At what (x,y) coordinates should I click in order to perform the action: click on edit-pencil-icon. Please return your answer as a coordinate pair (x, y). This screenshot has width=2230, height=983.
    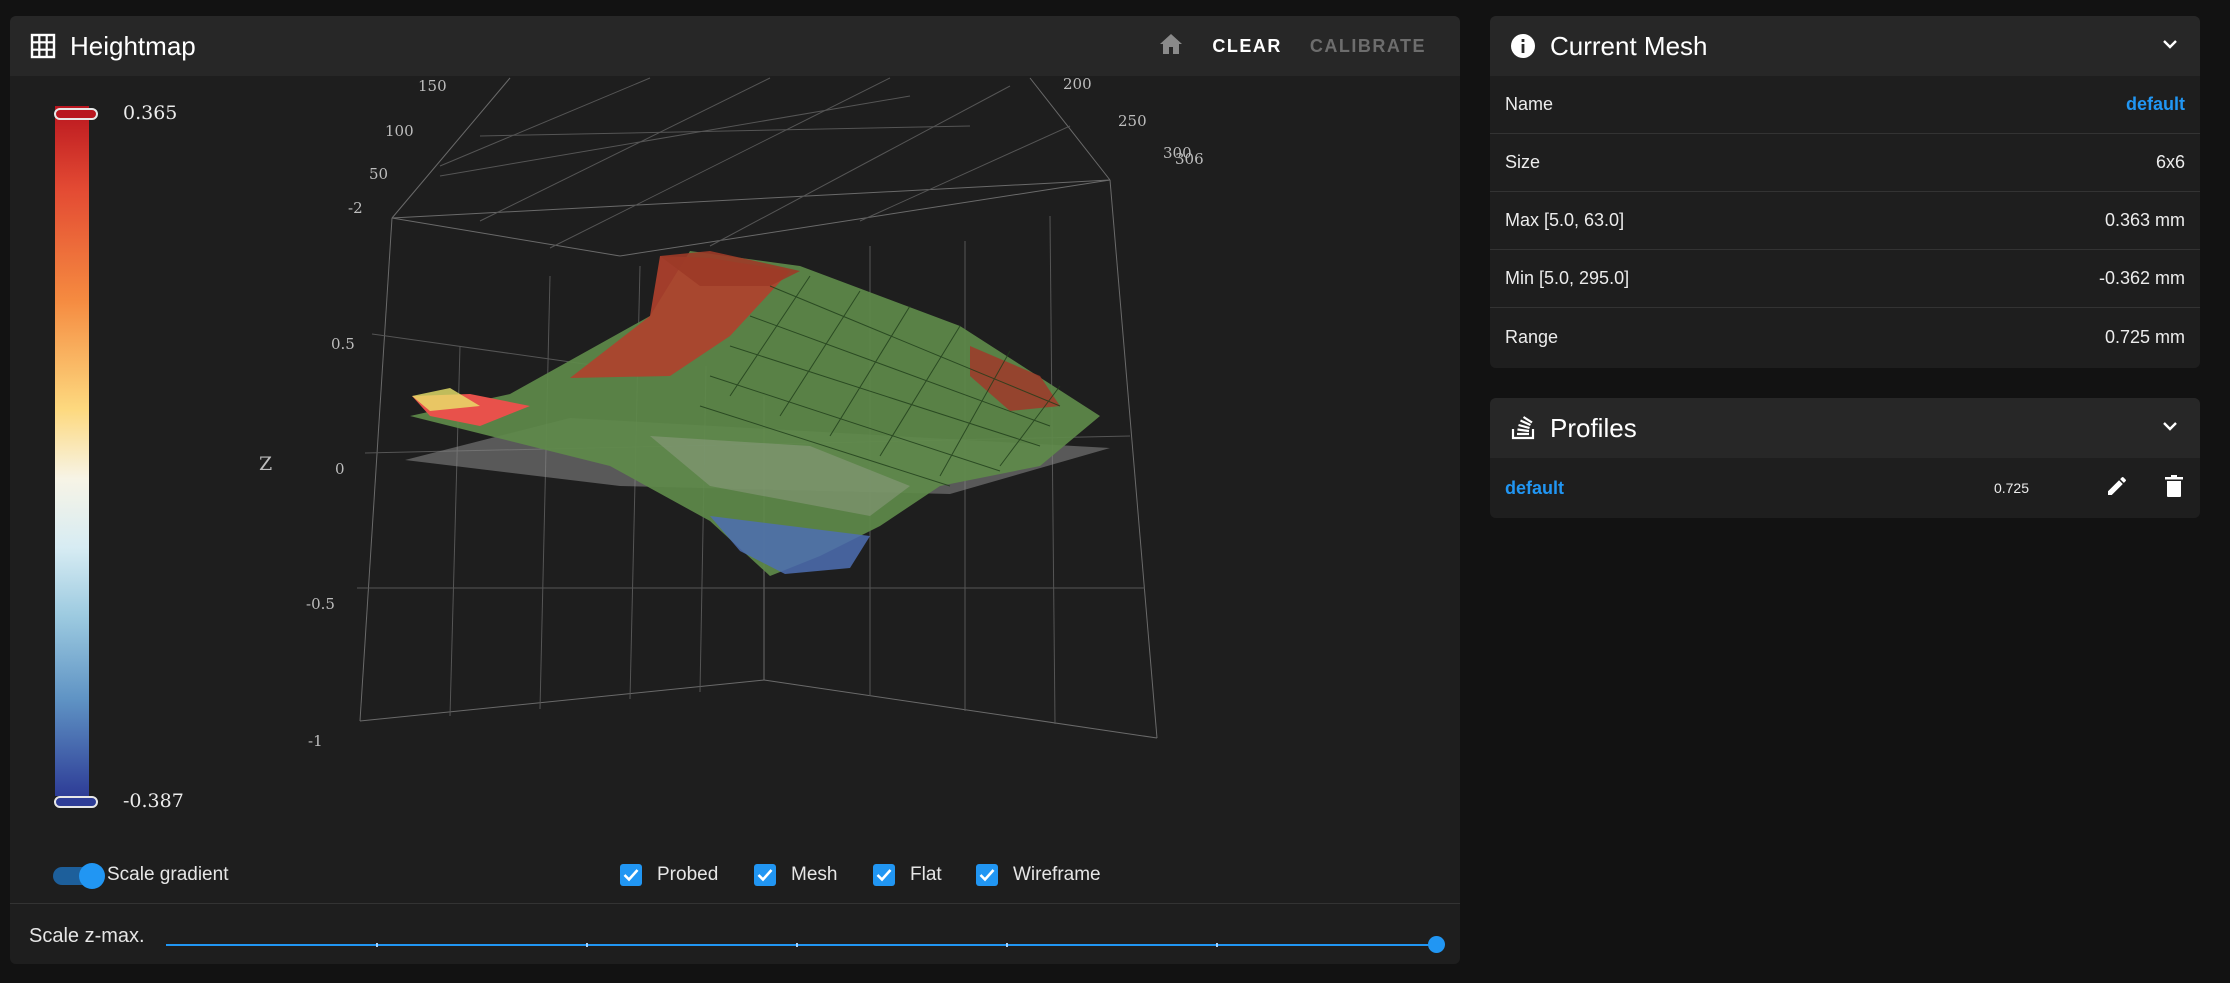
    Looking at the image, I should click on (2117, 488).